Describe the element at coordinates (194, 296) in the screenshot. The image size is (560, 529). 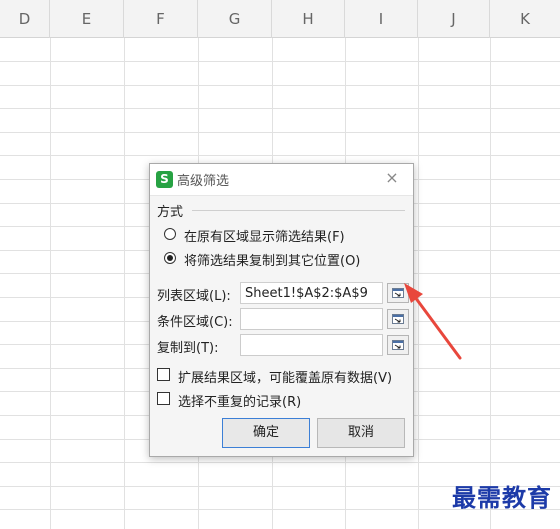
I see `list-range-label: 列表区域(L):` at that location.